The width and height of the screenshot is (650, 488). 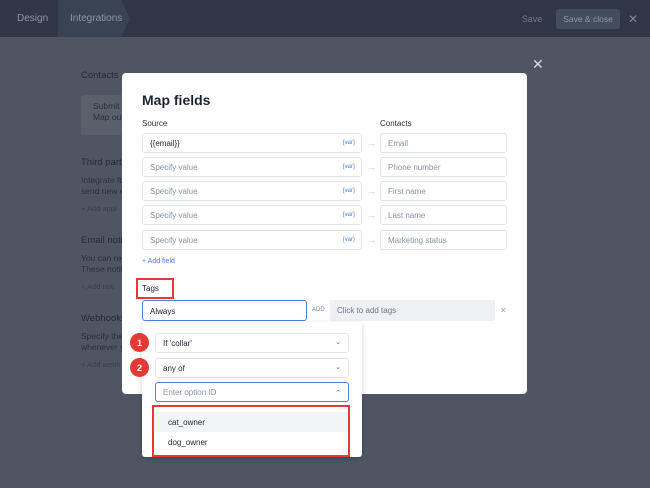 I want to click on tag-input: Click to add tags, so click(x=412, y=310).